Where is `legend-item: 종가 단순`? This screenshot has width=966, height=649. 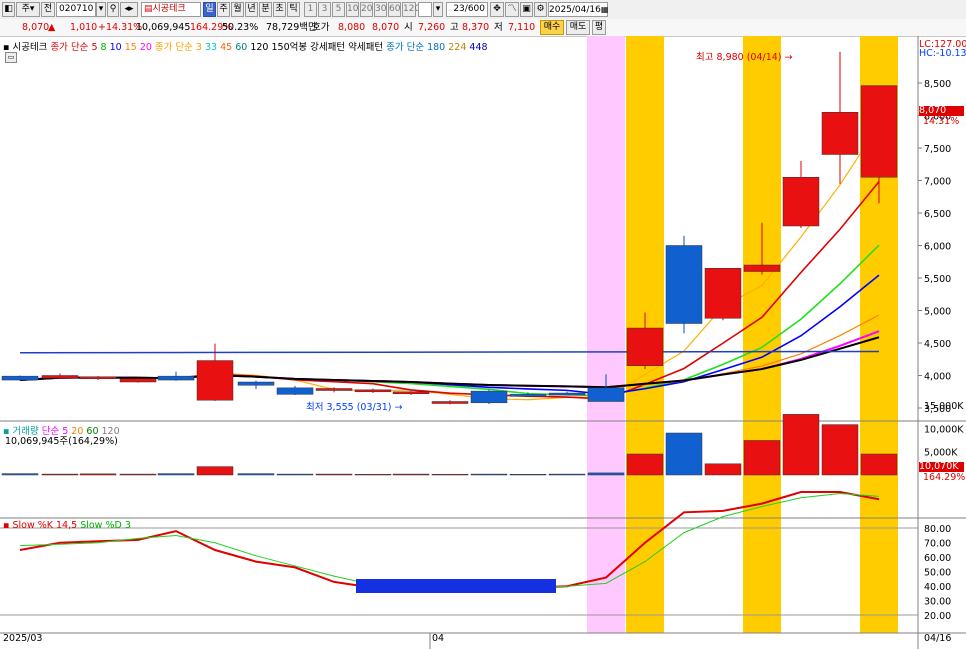
legend-item: 종가 단순 is located at coordinates (67, 47).